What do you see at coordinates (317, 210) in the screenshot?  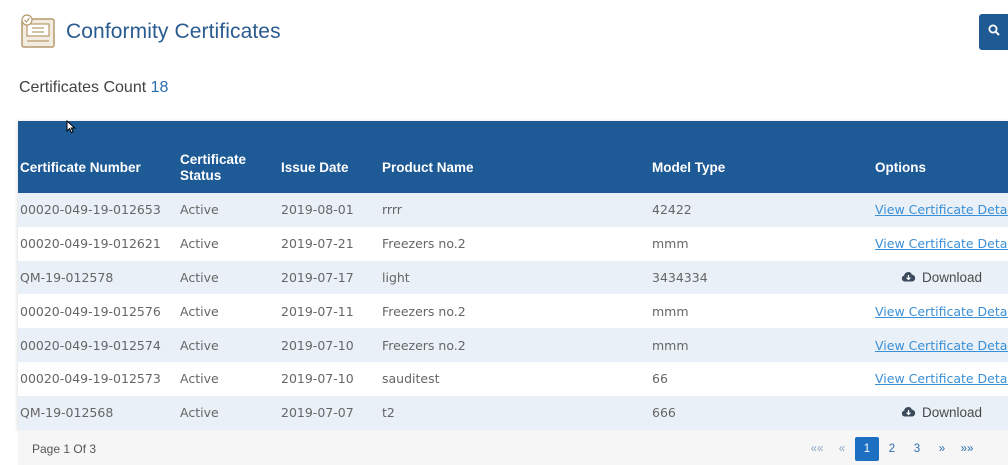 I see `cell-issue-date: 2019-08-01` at bounding box center [317, 210].